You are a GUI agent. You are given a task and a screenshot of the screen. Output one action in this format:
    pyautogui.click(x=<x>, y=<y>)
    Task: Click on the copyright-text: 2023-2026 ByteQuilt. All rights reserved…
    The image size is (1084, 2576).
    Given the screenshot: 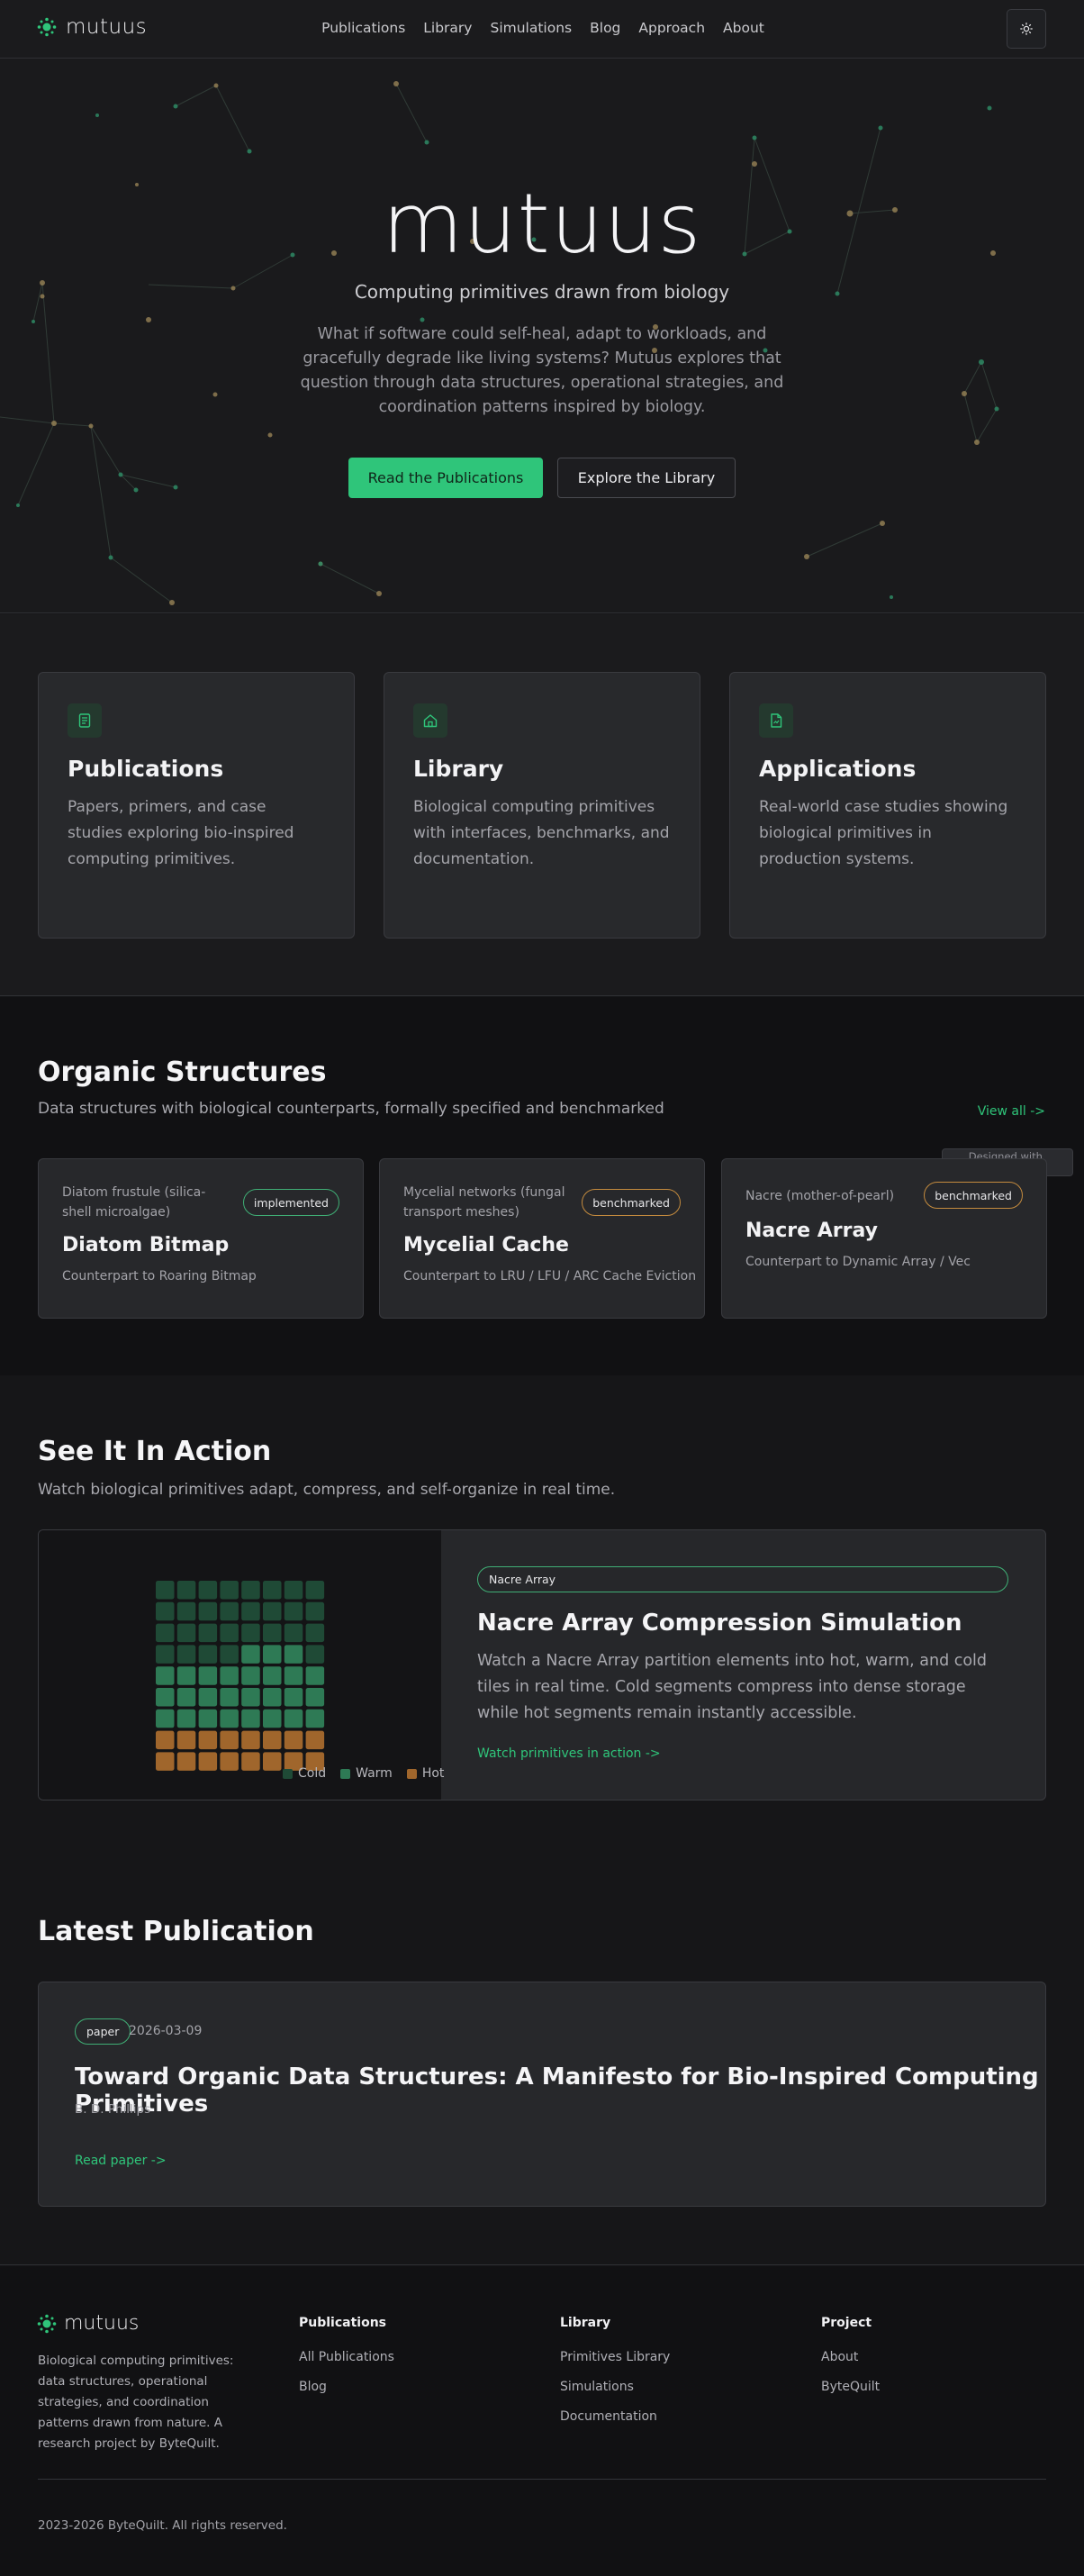 What is the action you would take?
    pyautogui.click(x=162, y=2525)
    